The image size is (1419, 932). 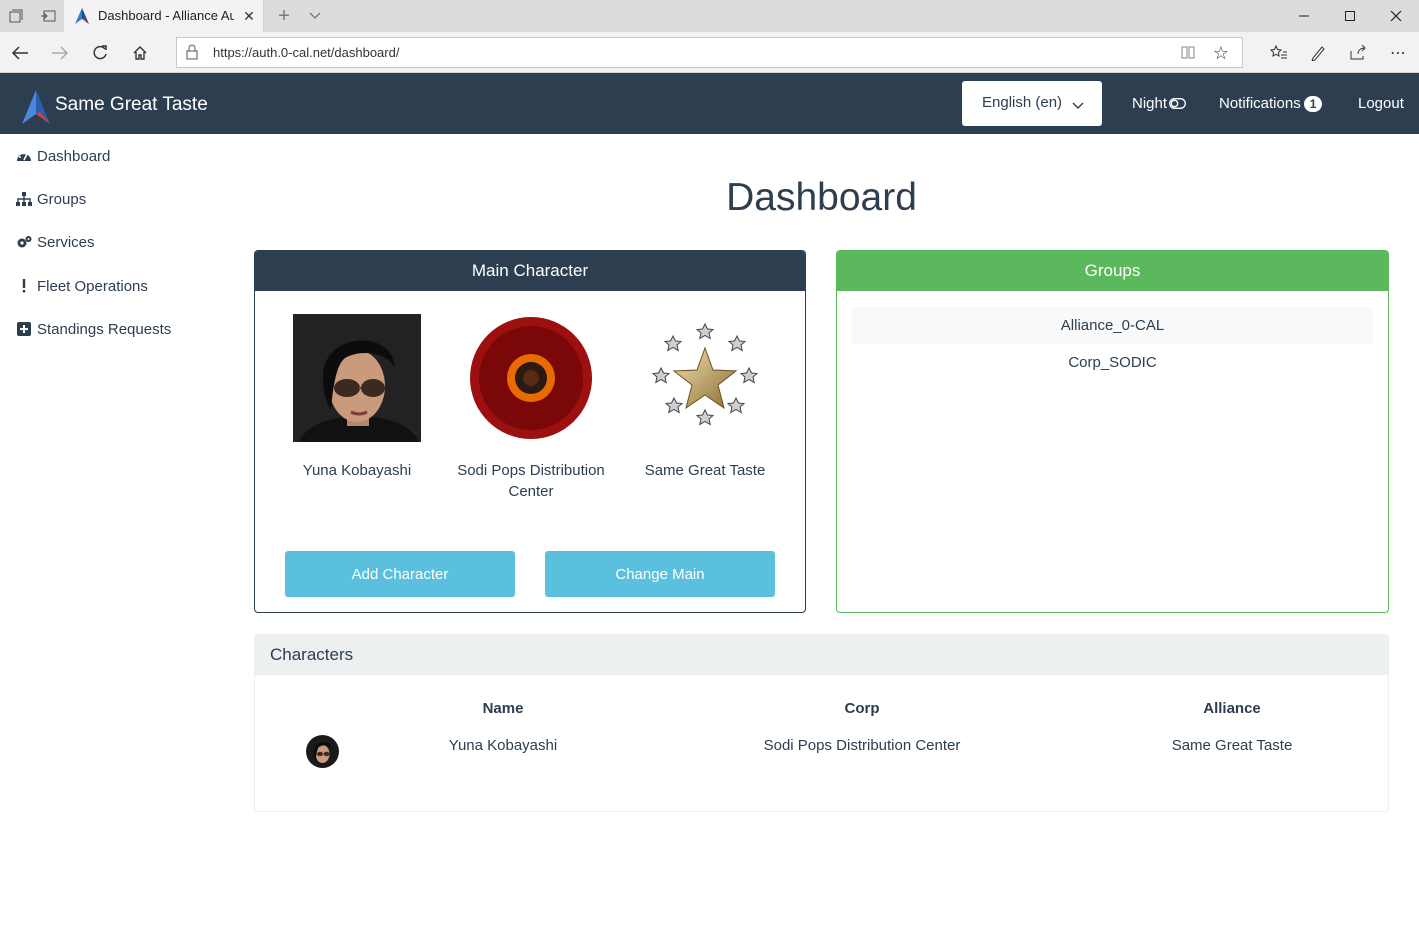 I want to click on refresh-icon, so click(x=100, y=53).